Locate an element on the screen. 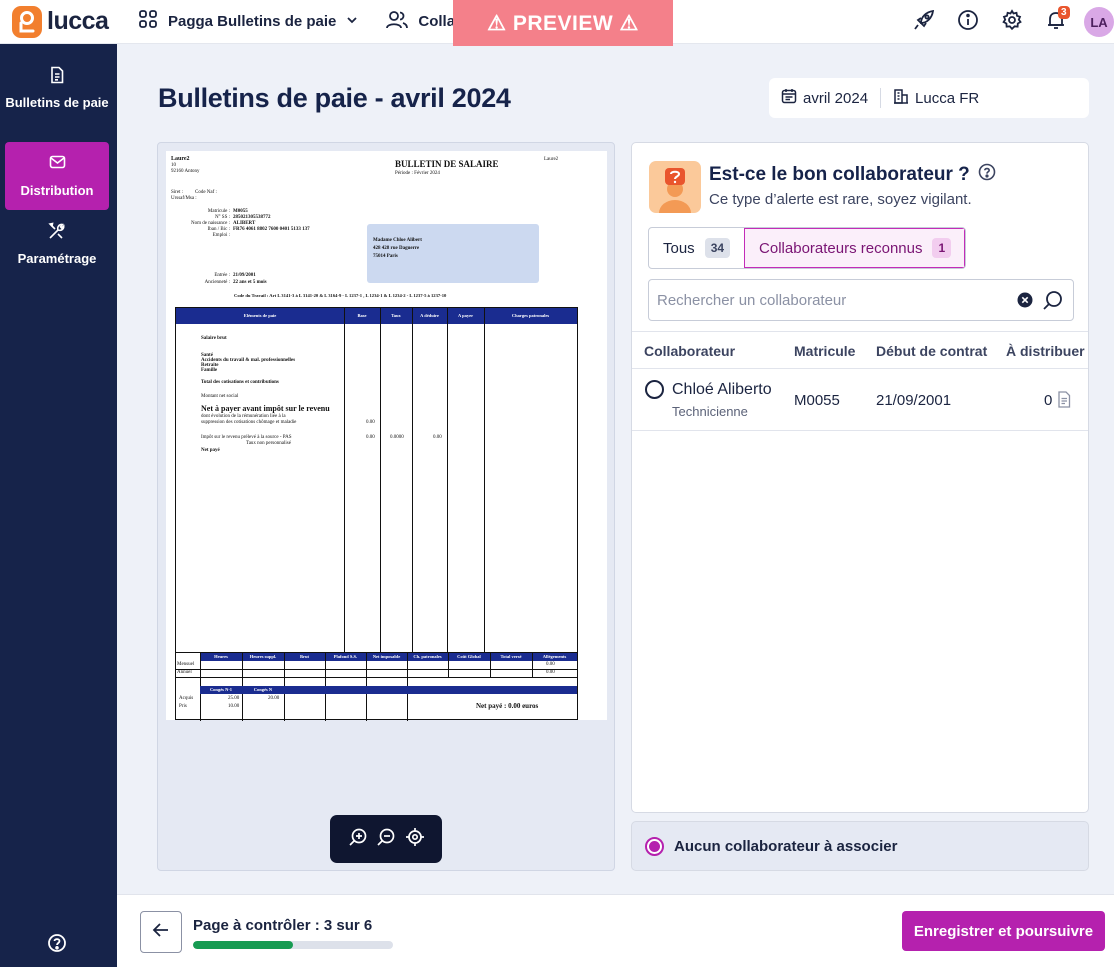 This screenshot has height=967, width=1114. unknown-person-icon is located at coordinates (675, 187).